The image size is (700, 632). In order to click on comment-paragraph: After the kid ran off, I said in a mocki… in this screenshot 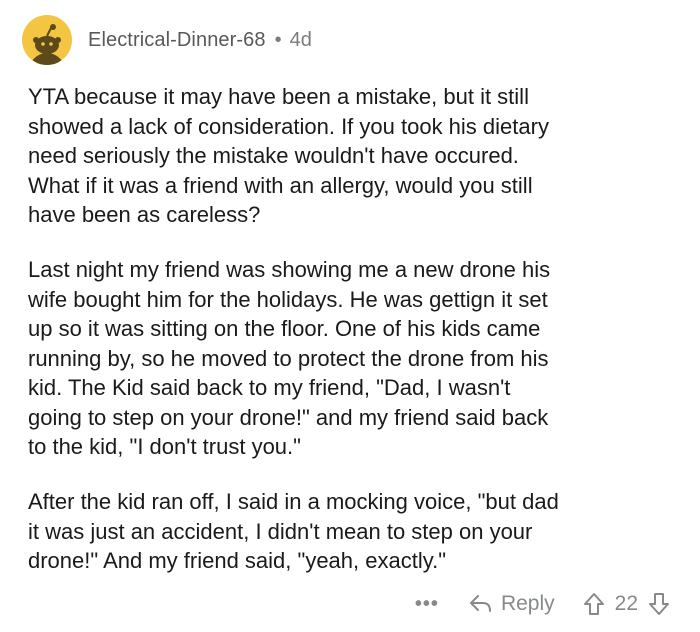, I will do `click(293, 531)`.